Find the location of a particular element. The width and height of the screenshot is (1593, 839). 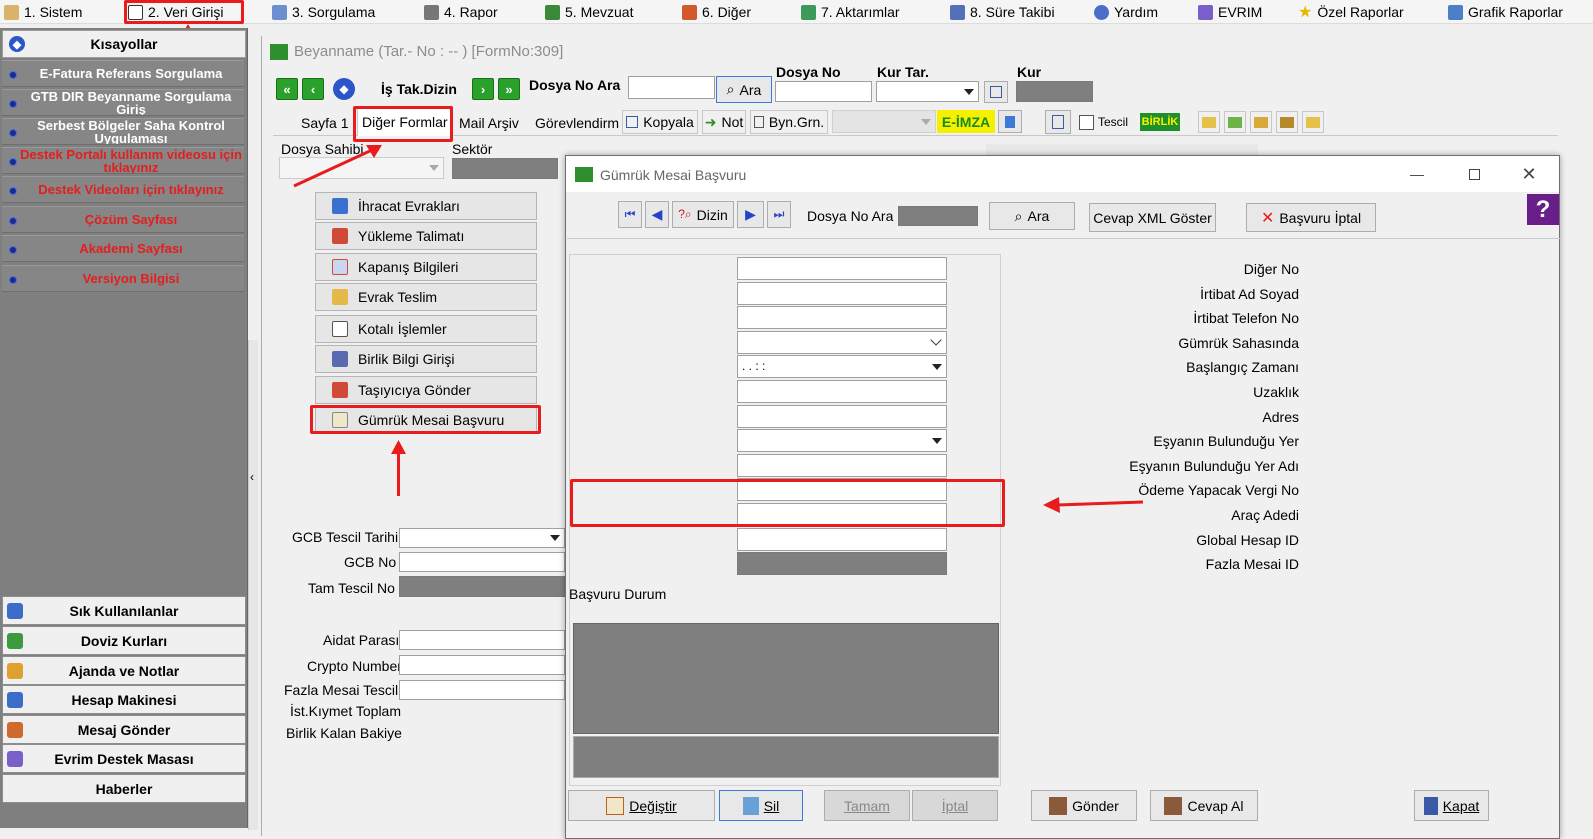

menu-sistem: 1. Sistem is located at coordinates (43, 12).